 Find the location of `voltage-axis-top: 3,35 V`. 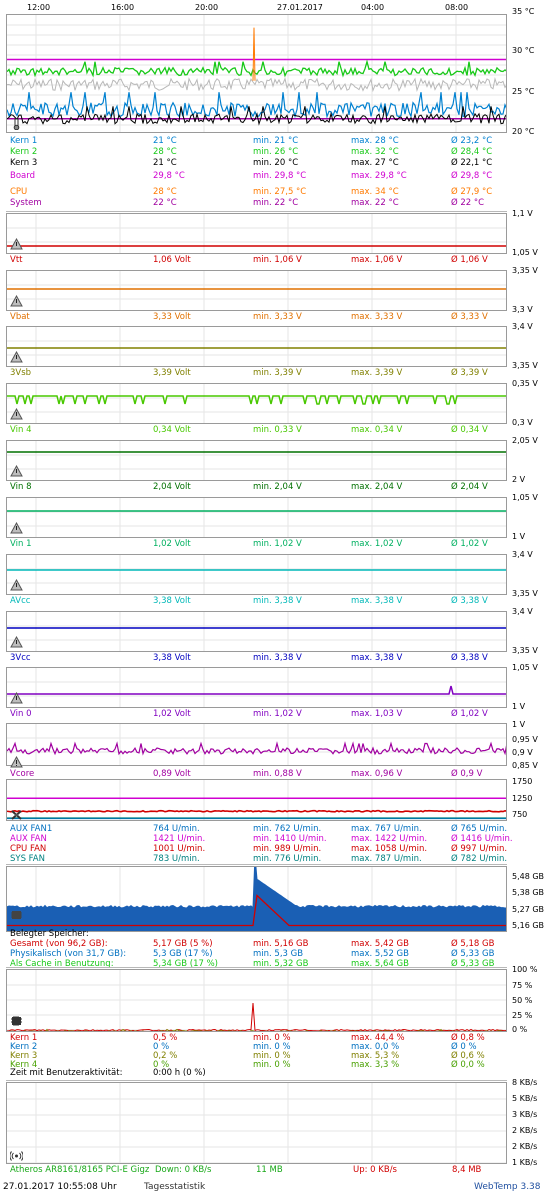

voltage-axis-top: 3,35 V is located at coordinates (525, 270).